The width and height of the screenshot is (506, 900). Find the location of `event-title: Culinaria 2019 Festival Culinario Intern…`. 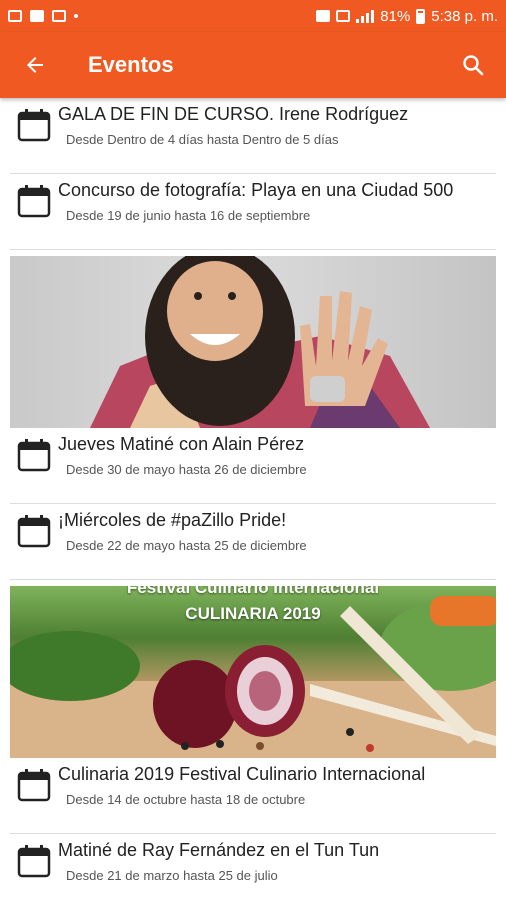

event-title: Culinaria 2019 Festival Culinario Intern… is located at coordinates (242, 774).